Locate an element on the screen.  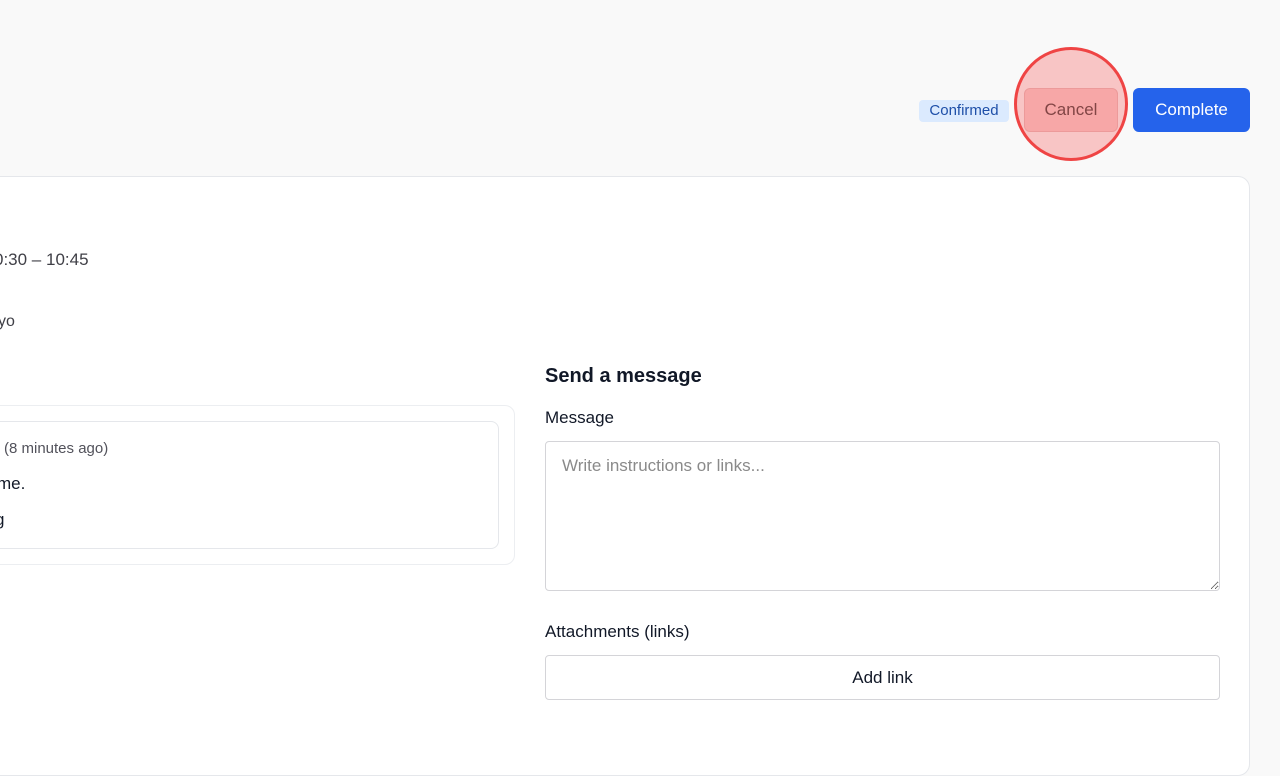
message-label: Message is located at coordinates (579, 417).